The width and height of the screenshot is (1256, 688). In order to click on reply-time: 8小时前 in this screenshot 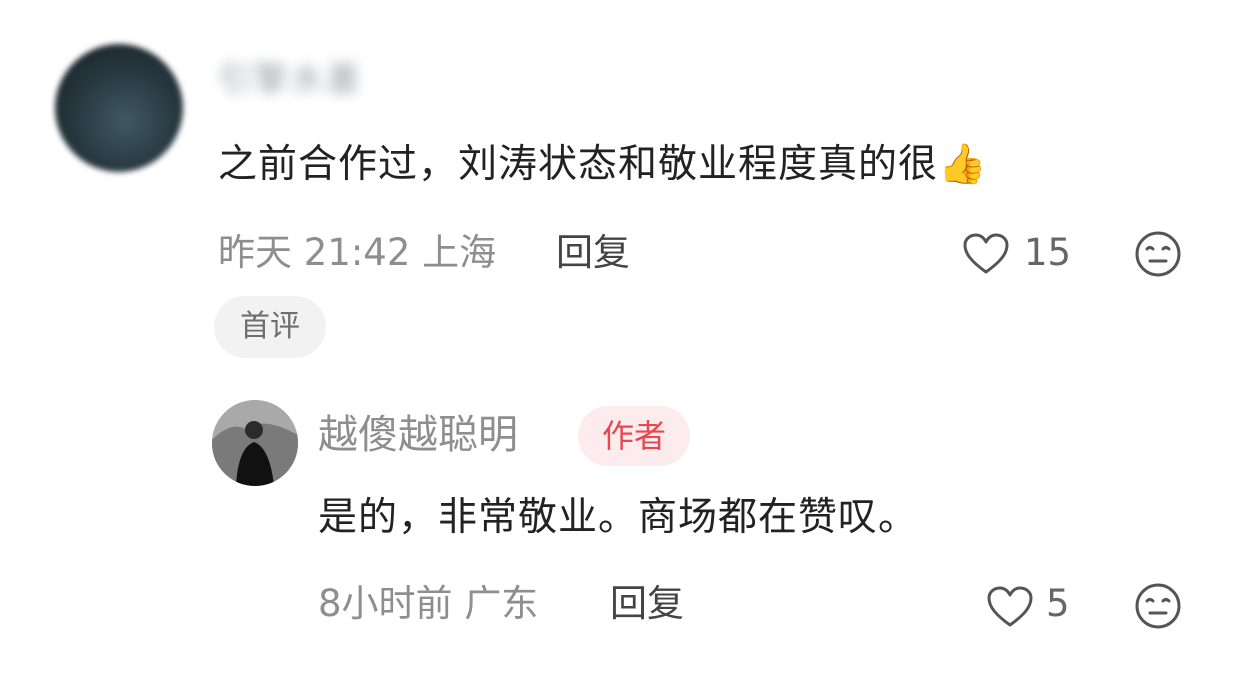, I will do `click(385, 603)`.